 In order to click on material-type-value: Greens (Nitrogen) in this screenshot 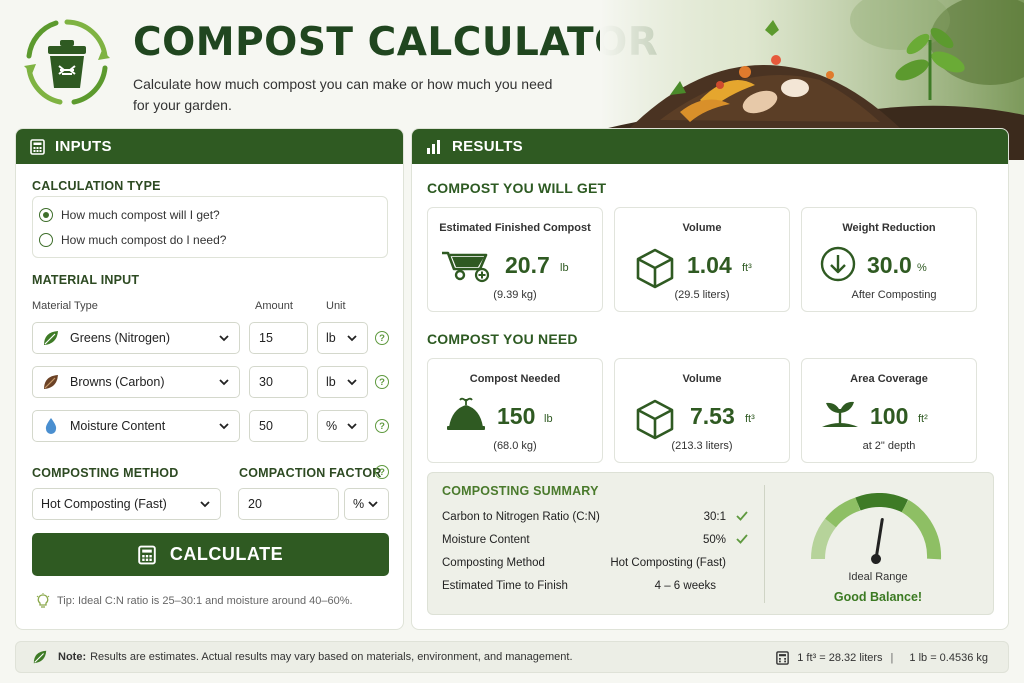, I will do `click(120, 338)`.